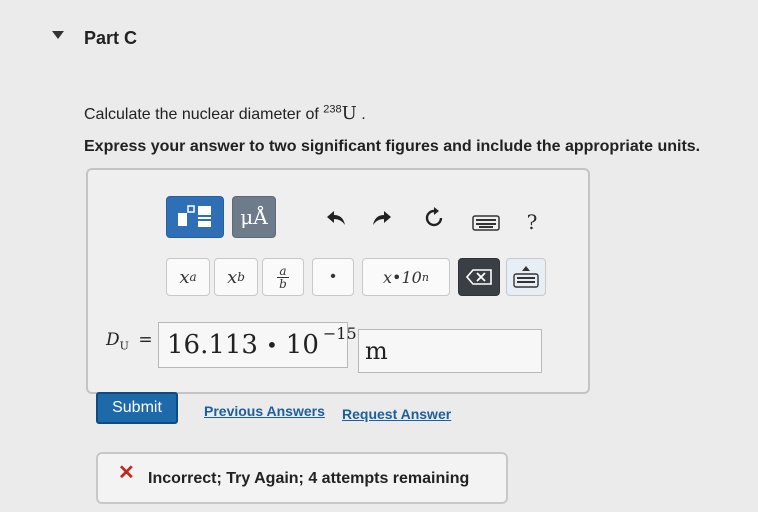  I want to click on incorrect-icon: ✕, so click(126, 473).